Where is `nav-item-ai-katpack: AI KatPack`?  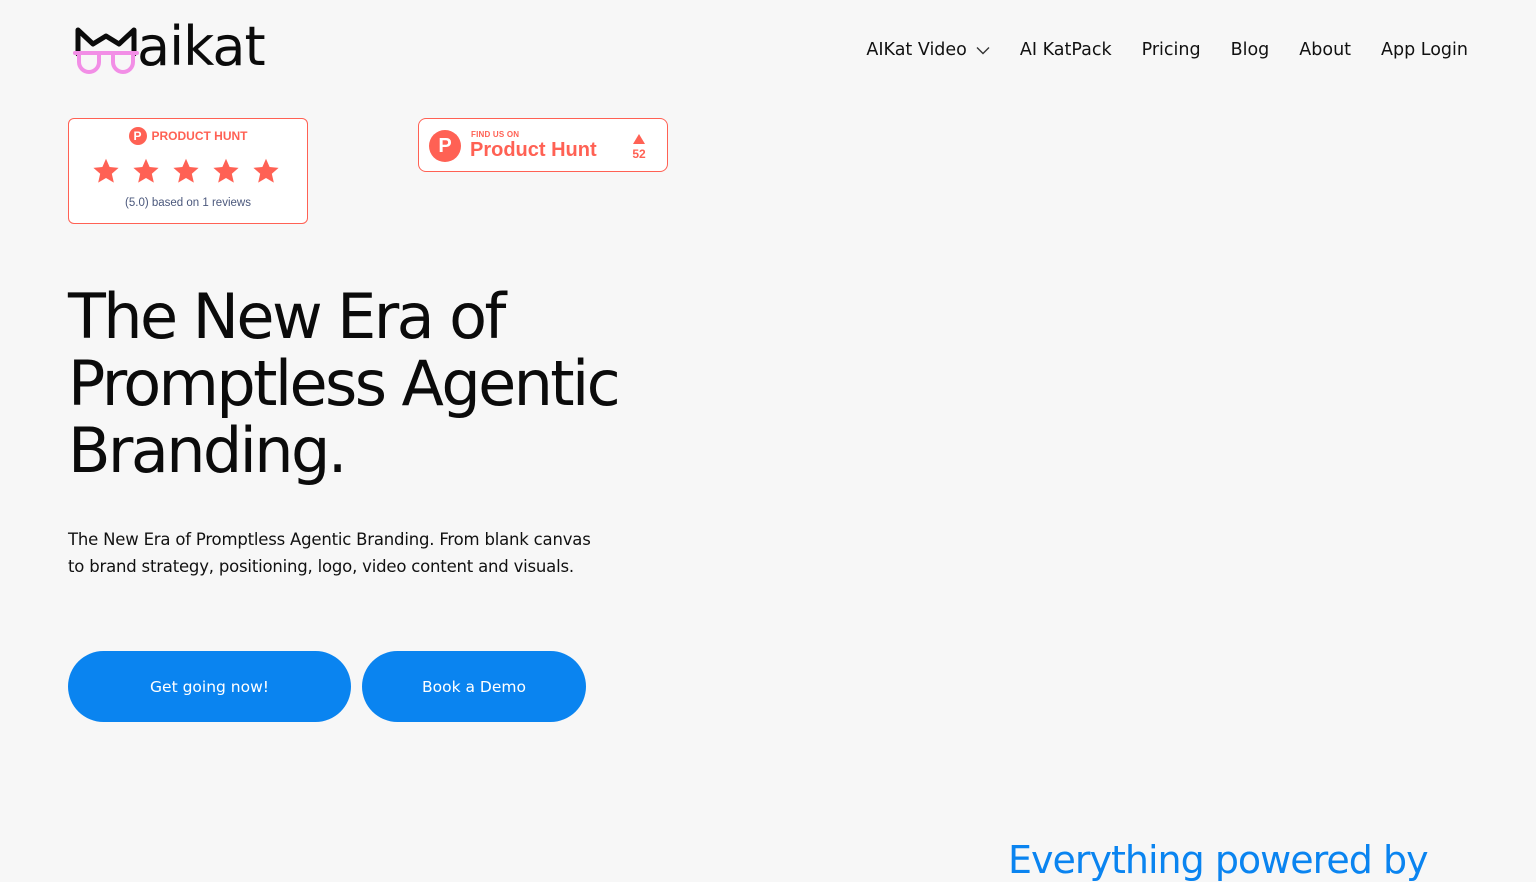 nav-item-ai-katpack: AI KatPack is located at coordinates (1066, 50).